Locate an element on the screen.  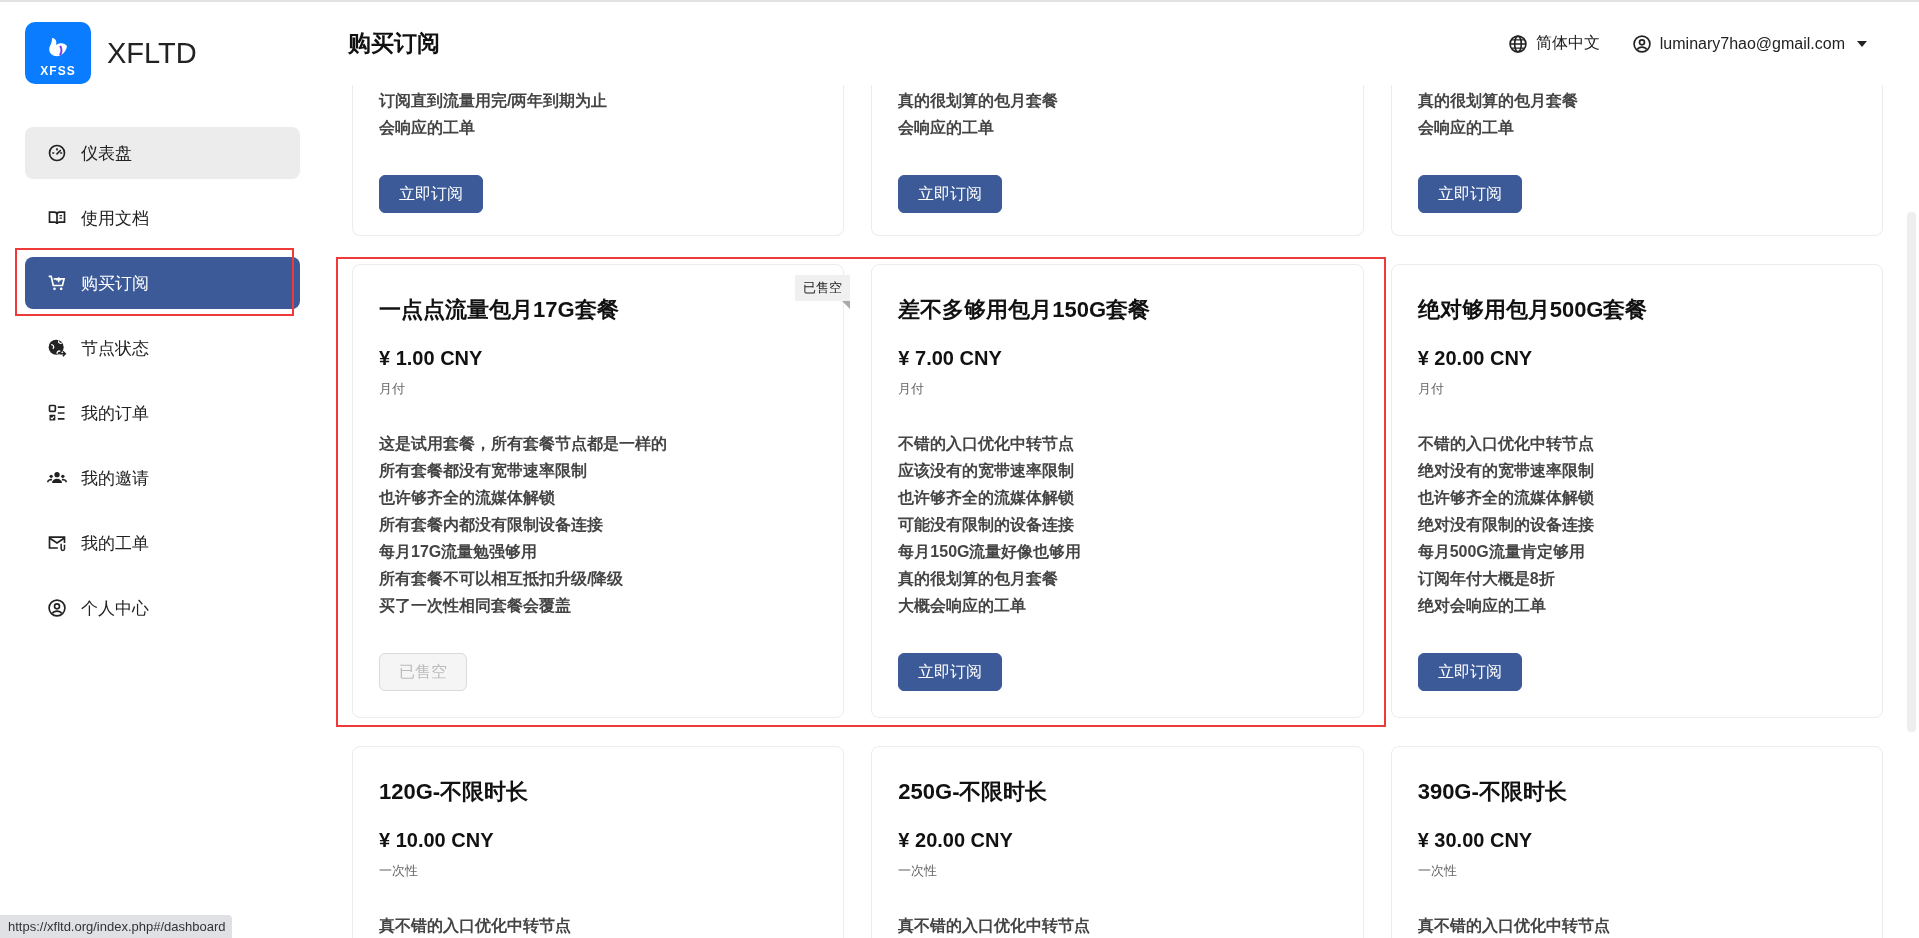
plan-price: ¥ 1.00 CNY is located at coordinates (431, 358).